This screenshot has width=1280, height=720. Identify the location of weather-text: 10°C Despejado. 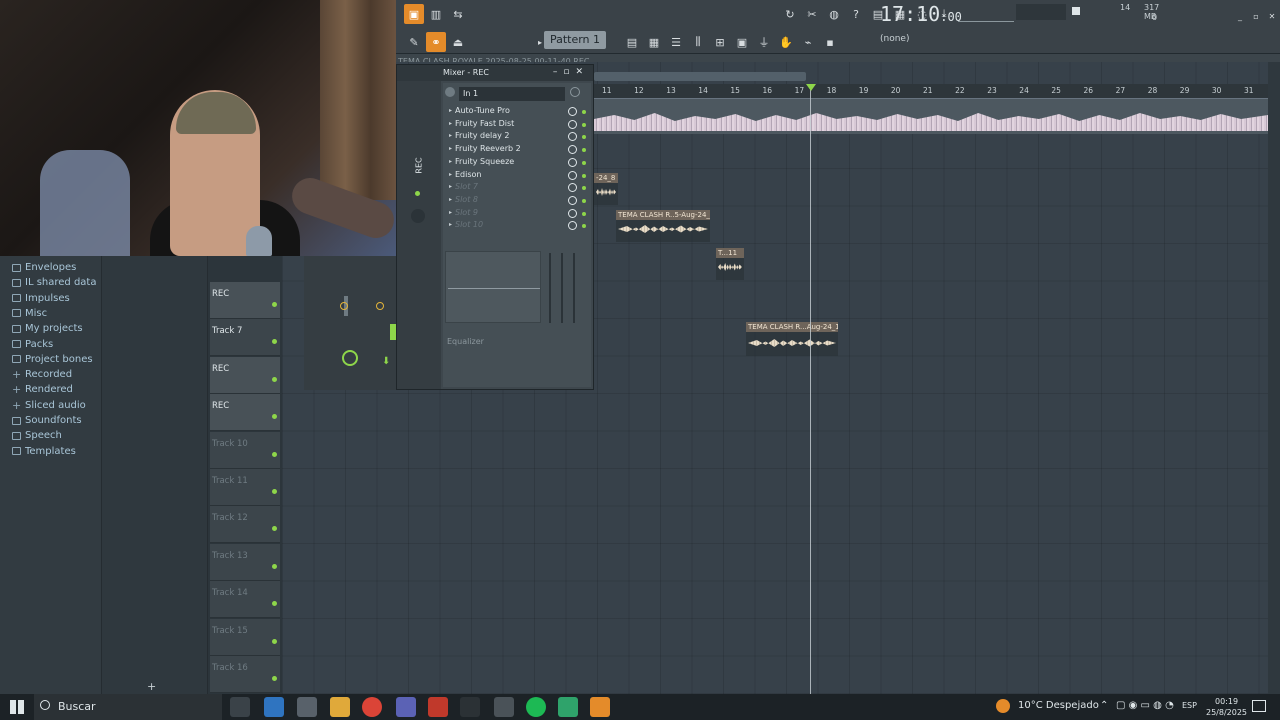
(1058, 705).